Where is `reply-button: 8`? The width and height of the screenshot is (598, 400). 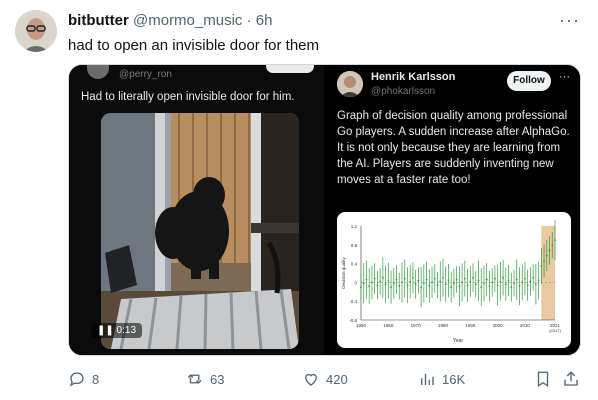
reply-button: 8 is located at coordinates (83, 379).